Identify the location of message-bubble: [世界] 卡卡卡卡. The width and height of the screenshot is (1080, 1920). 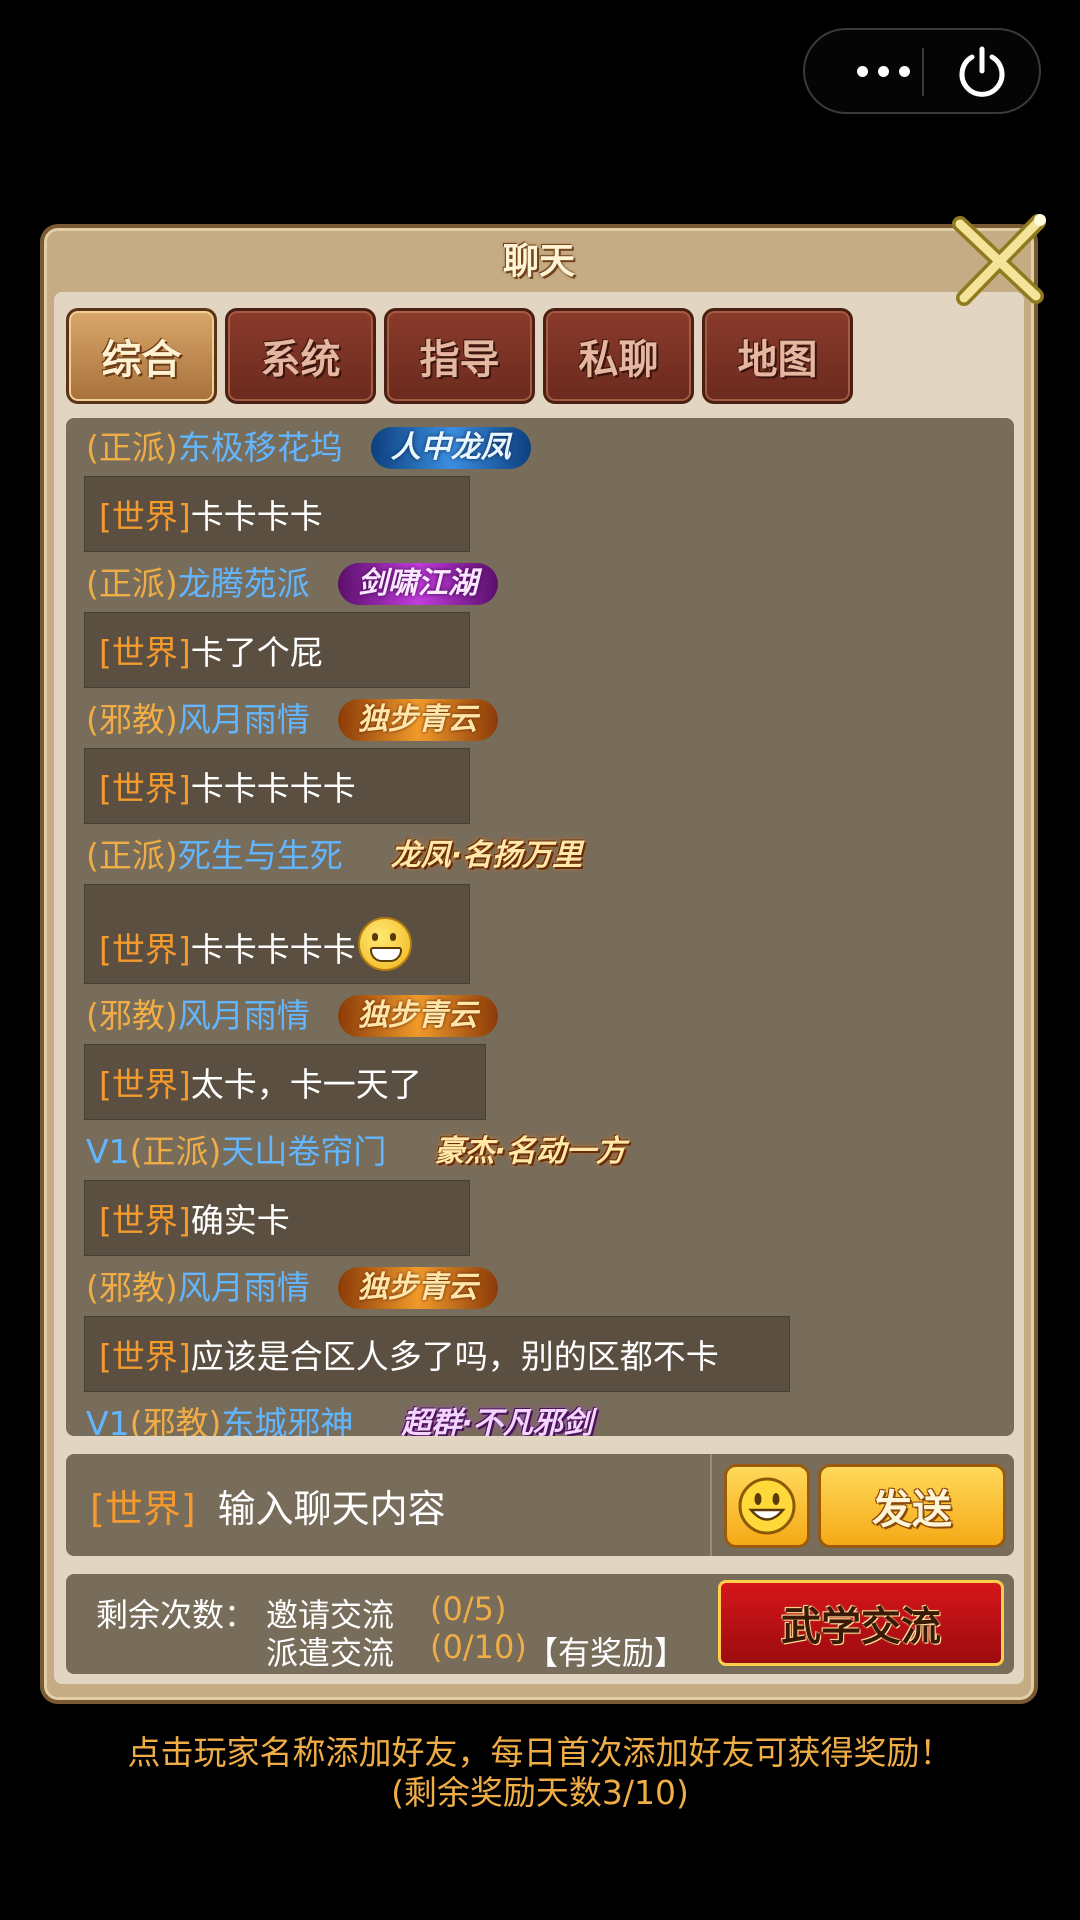
(277, 514).